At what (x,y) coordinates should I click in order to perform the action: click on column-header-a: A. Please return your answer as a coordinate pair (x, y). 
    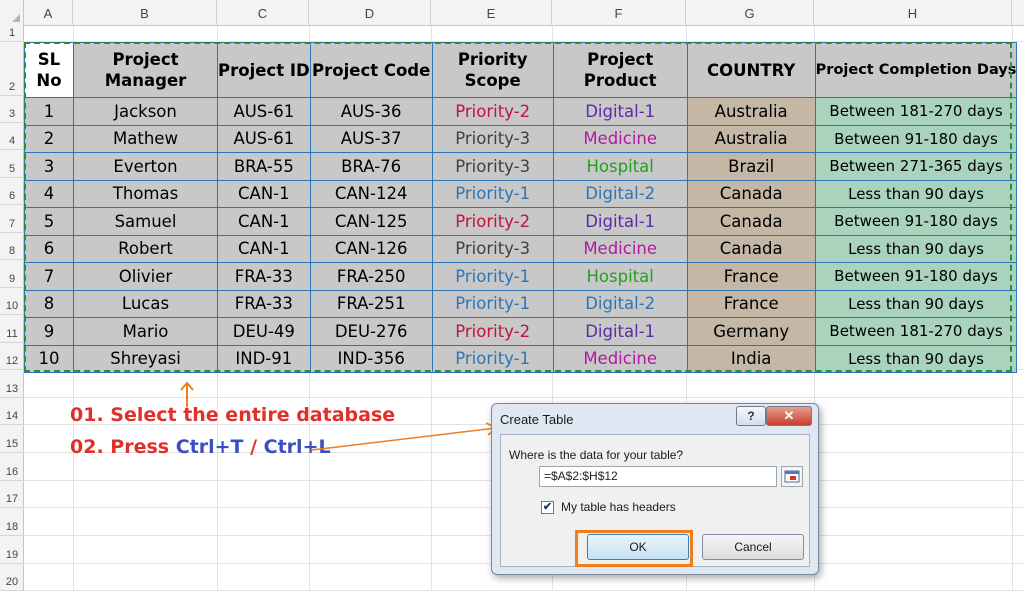
    Looking at the image, I should click on (48, 12).